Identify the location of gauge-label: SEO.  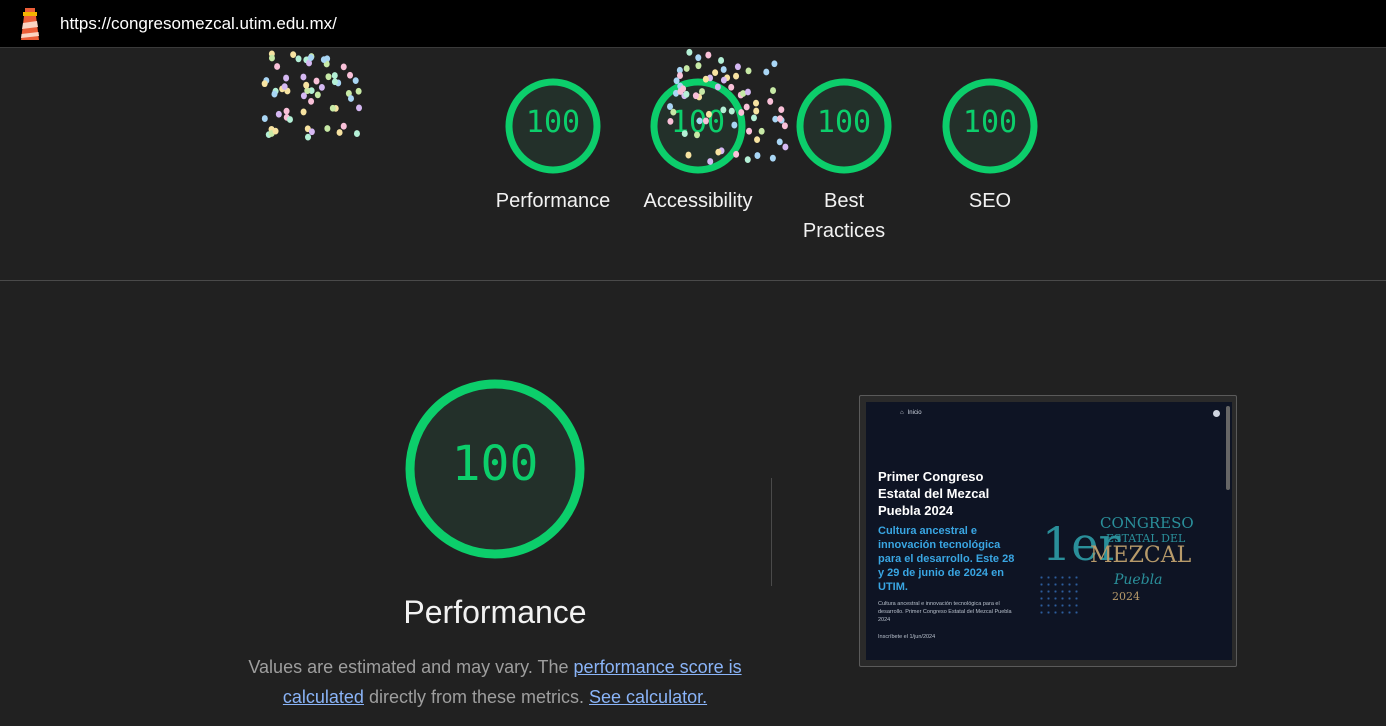
(990, 201).